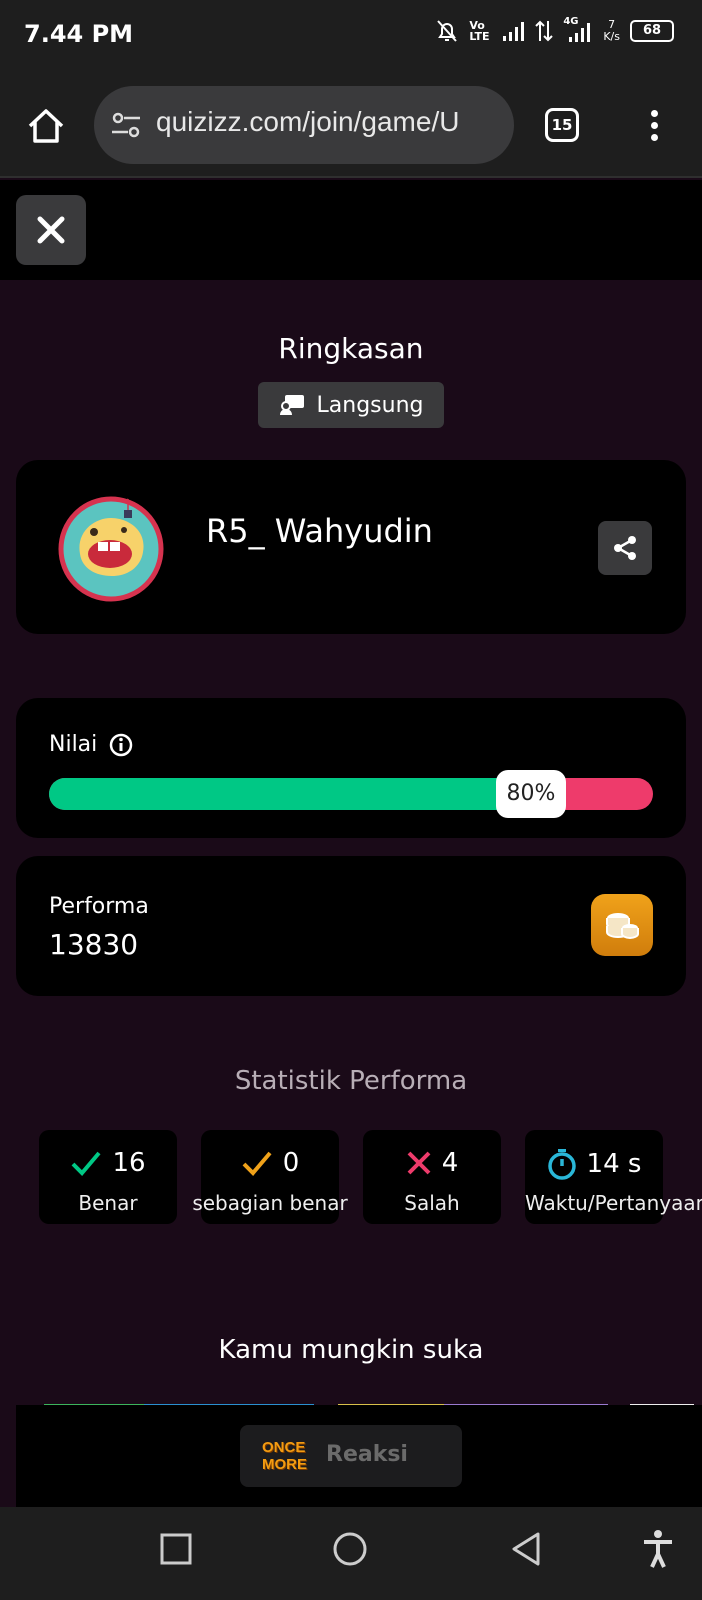  What do you see at coordinates (176, 1549) in the screenshot?
I see `recent-apps-icon` at bounding box center [176, 1549].